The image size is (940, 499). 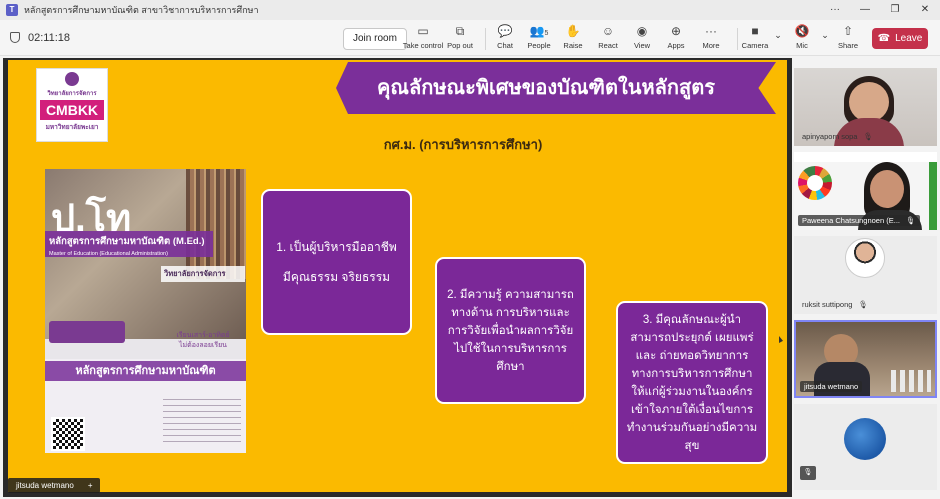 I want to click on pop-out-label: Pop out, so click(x=460, y=45).